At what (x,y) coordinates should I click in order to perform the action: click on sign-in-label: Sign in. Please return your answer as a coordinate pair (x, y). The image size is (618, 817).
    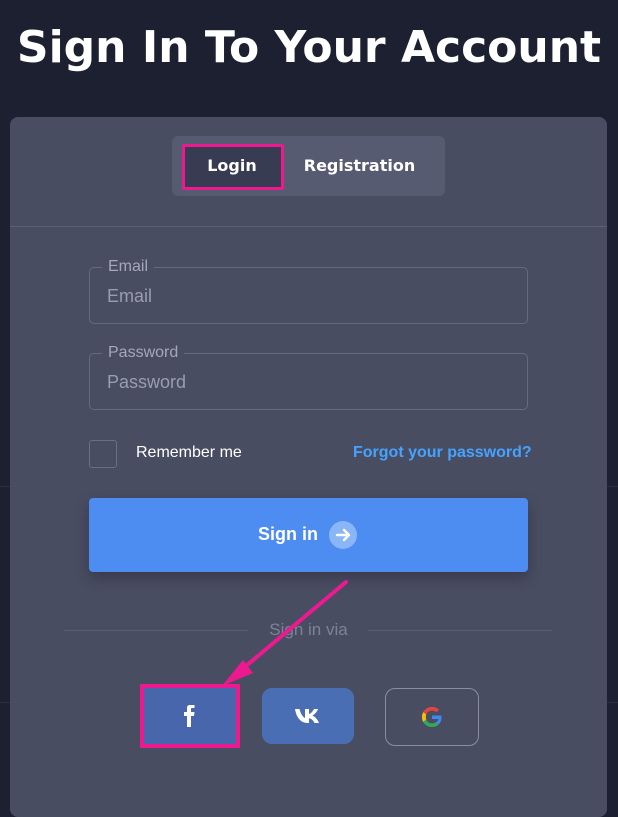
    Looking at the image, I should click on (288, 534).